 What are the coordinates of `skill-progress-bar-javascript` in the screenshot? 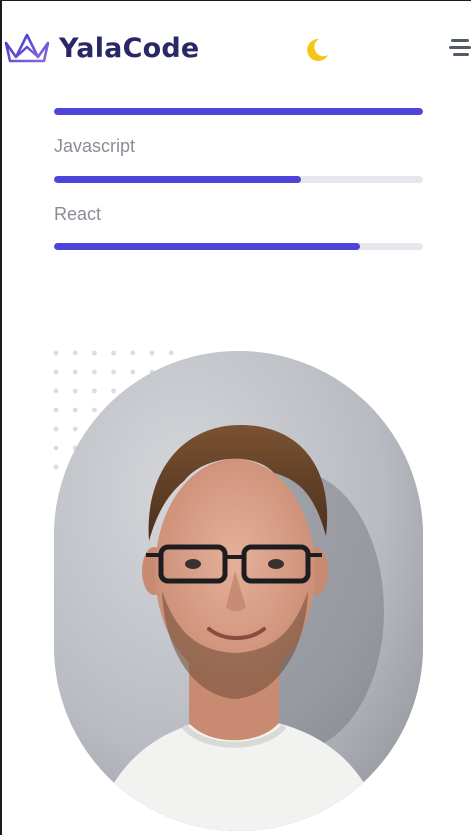 It's located at (238, 179).